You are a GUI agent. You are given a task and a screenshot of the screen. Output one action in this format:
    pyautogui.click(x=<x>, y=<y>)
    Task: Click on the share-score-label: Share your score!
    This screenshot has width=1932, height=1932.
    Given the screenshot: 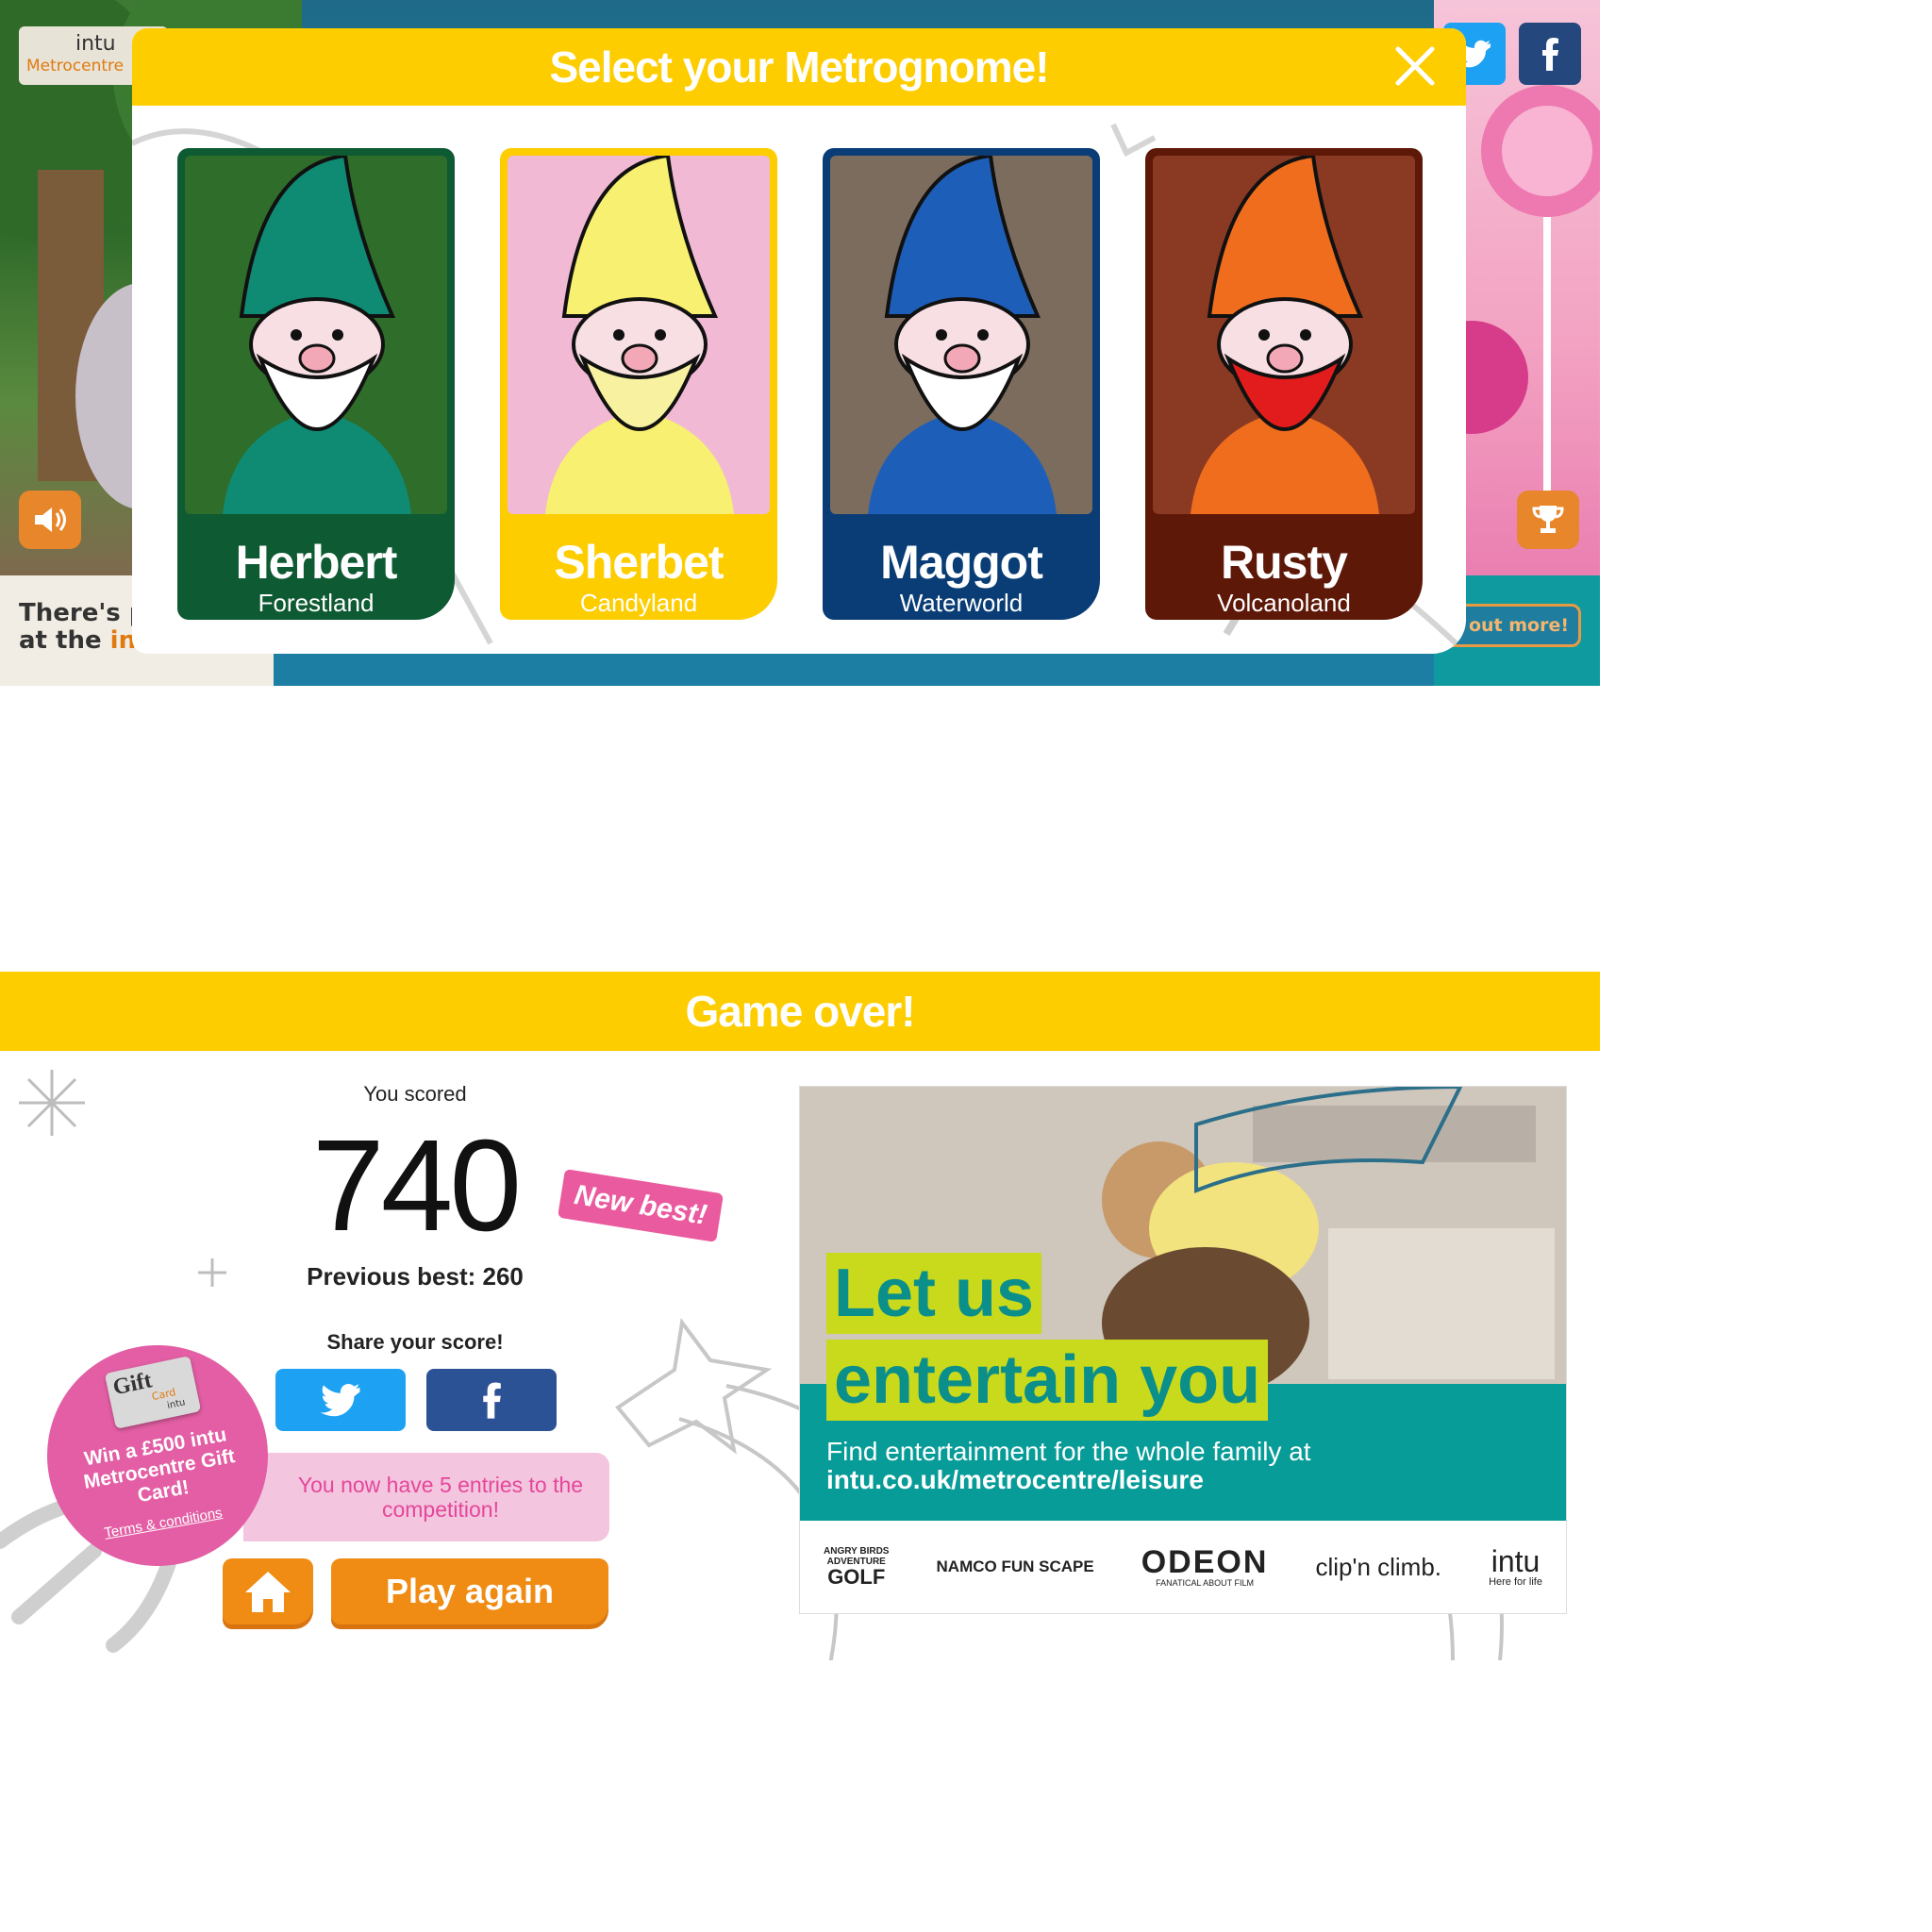 What is the action you would take?
    pyautogui.click(x=415, y=1342)
    